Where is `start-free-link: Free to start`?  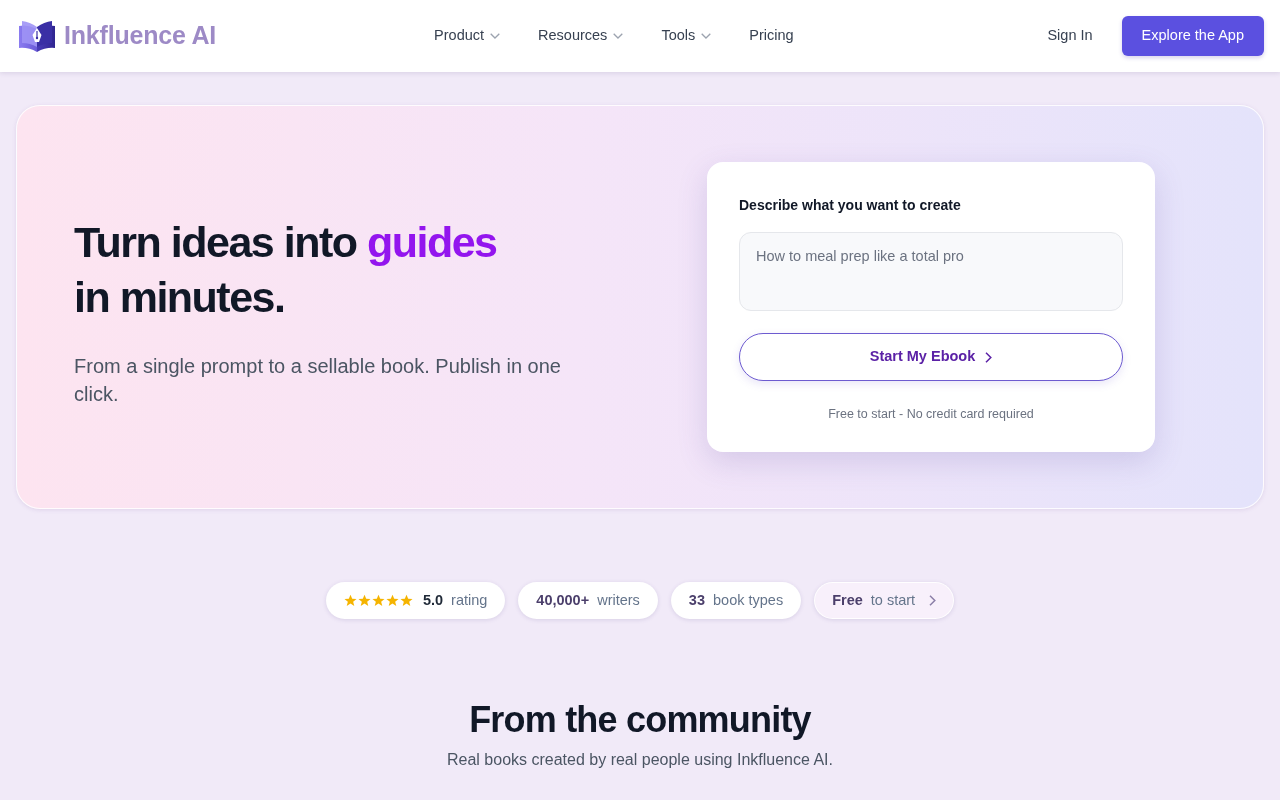 start-free-link: Free to start is located at coordinates (884, 600).